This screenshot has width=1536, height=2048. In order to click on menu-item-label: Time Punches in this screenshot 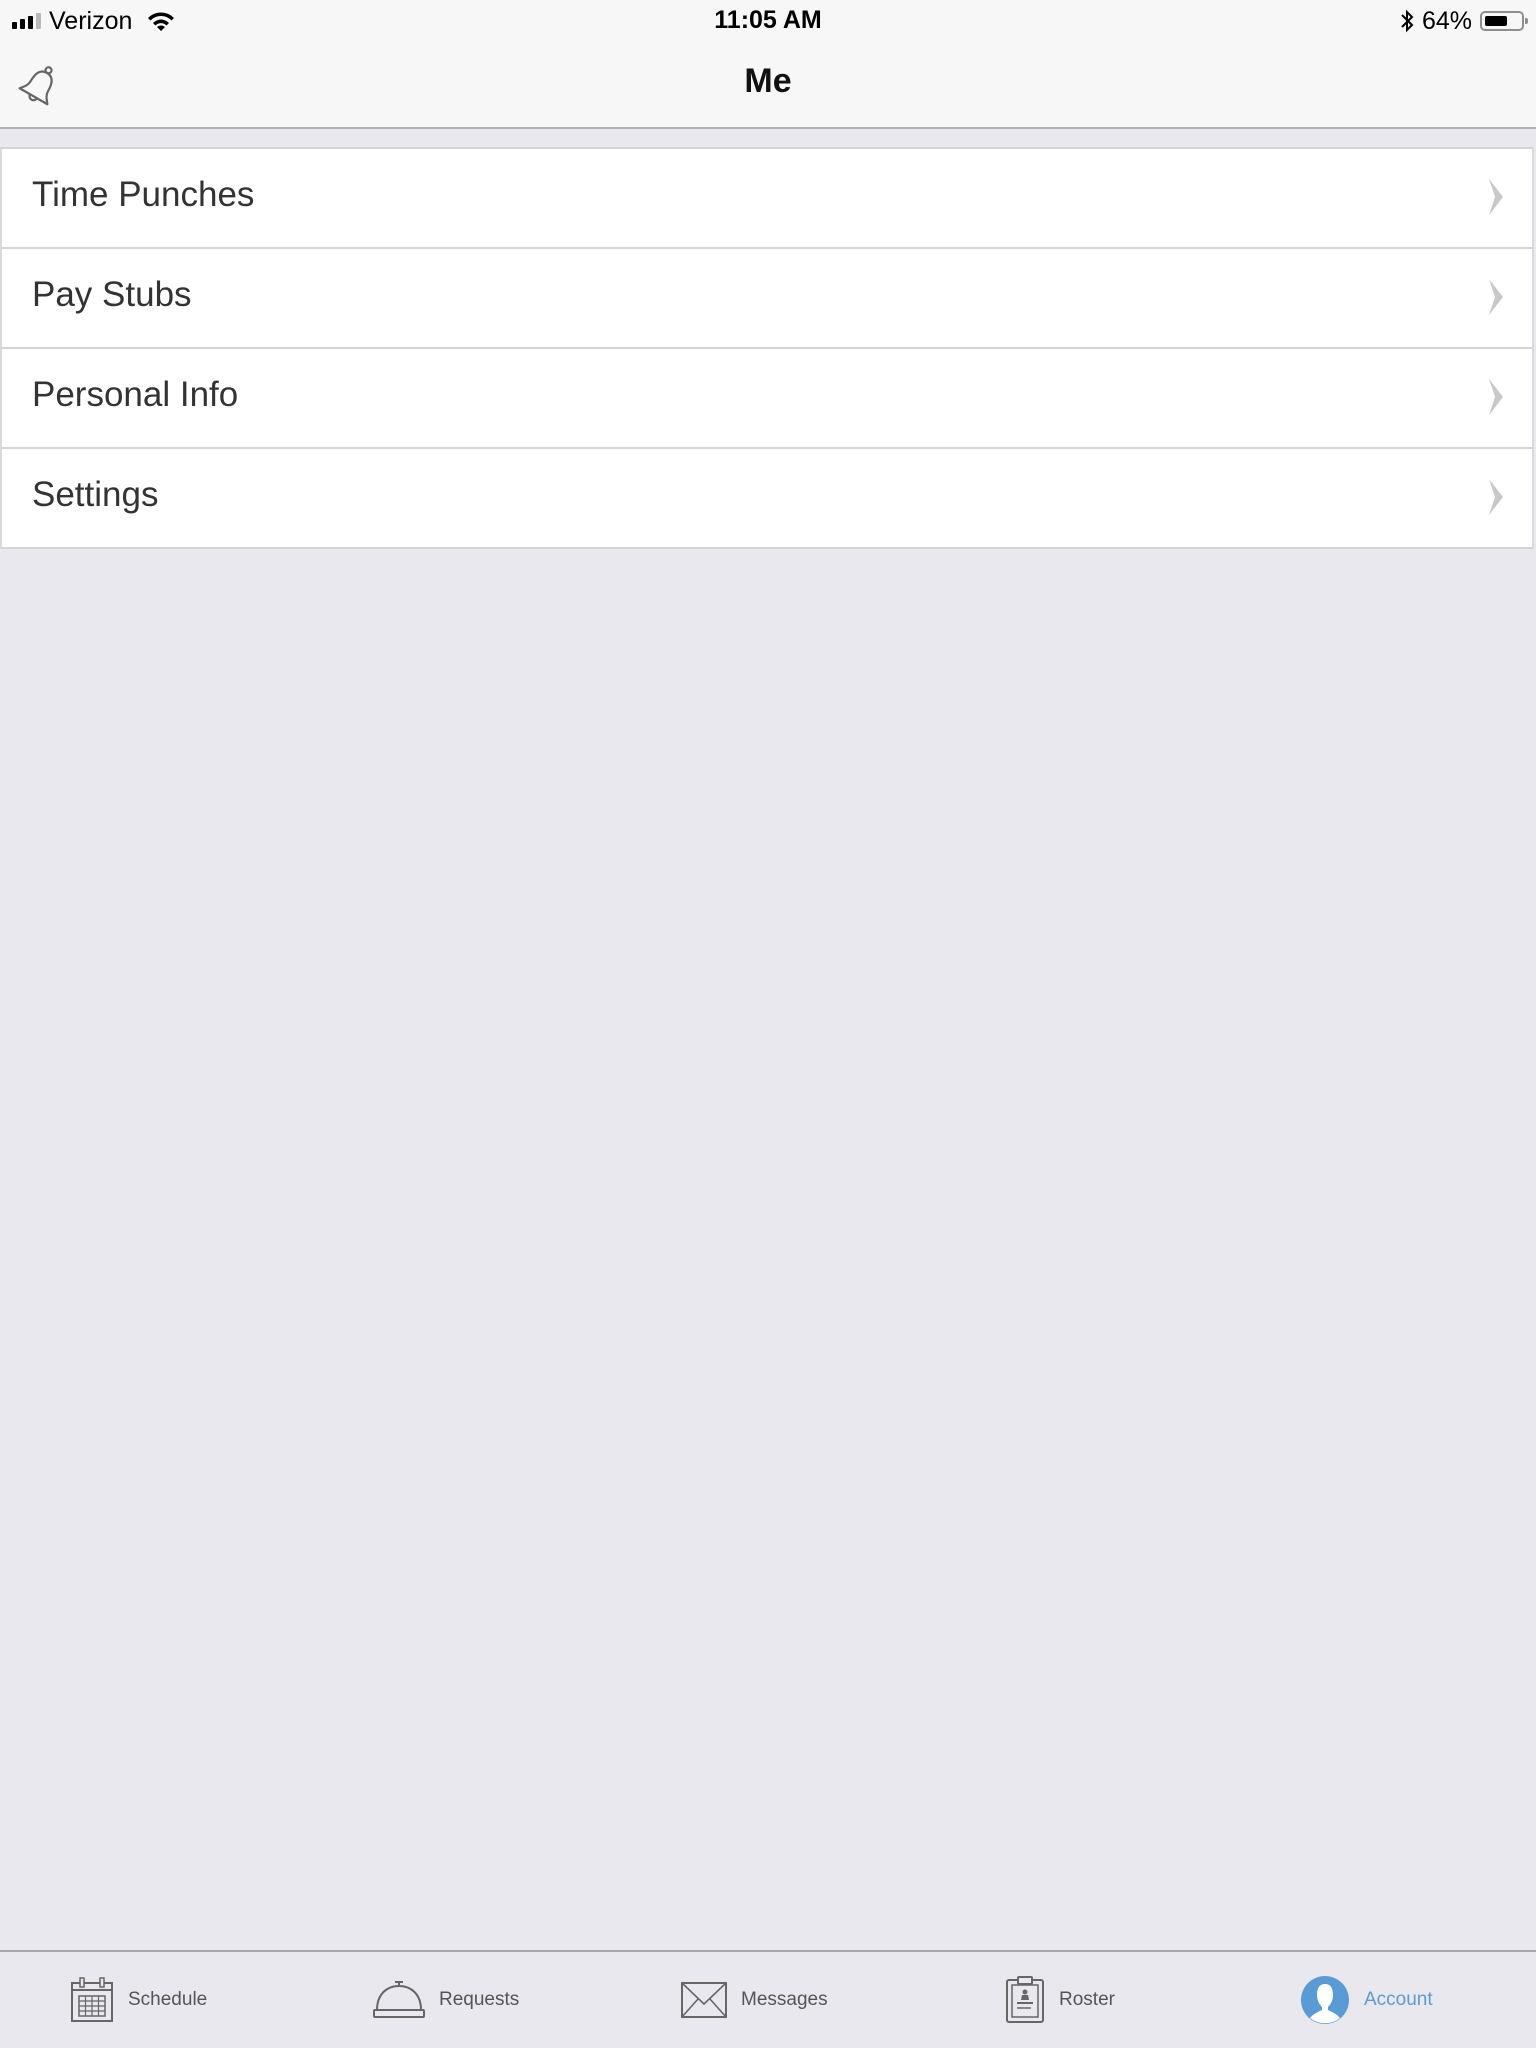, I will do `click(143, 194)`.